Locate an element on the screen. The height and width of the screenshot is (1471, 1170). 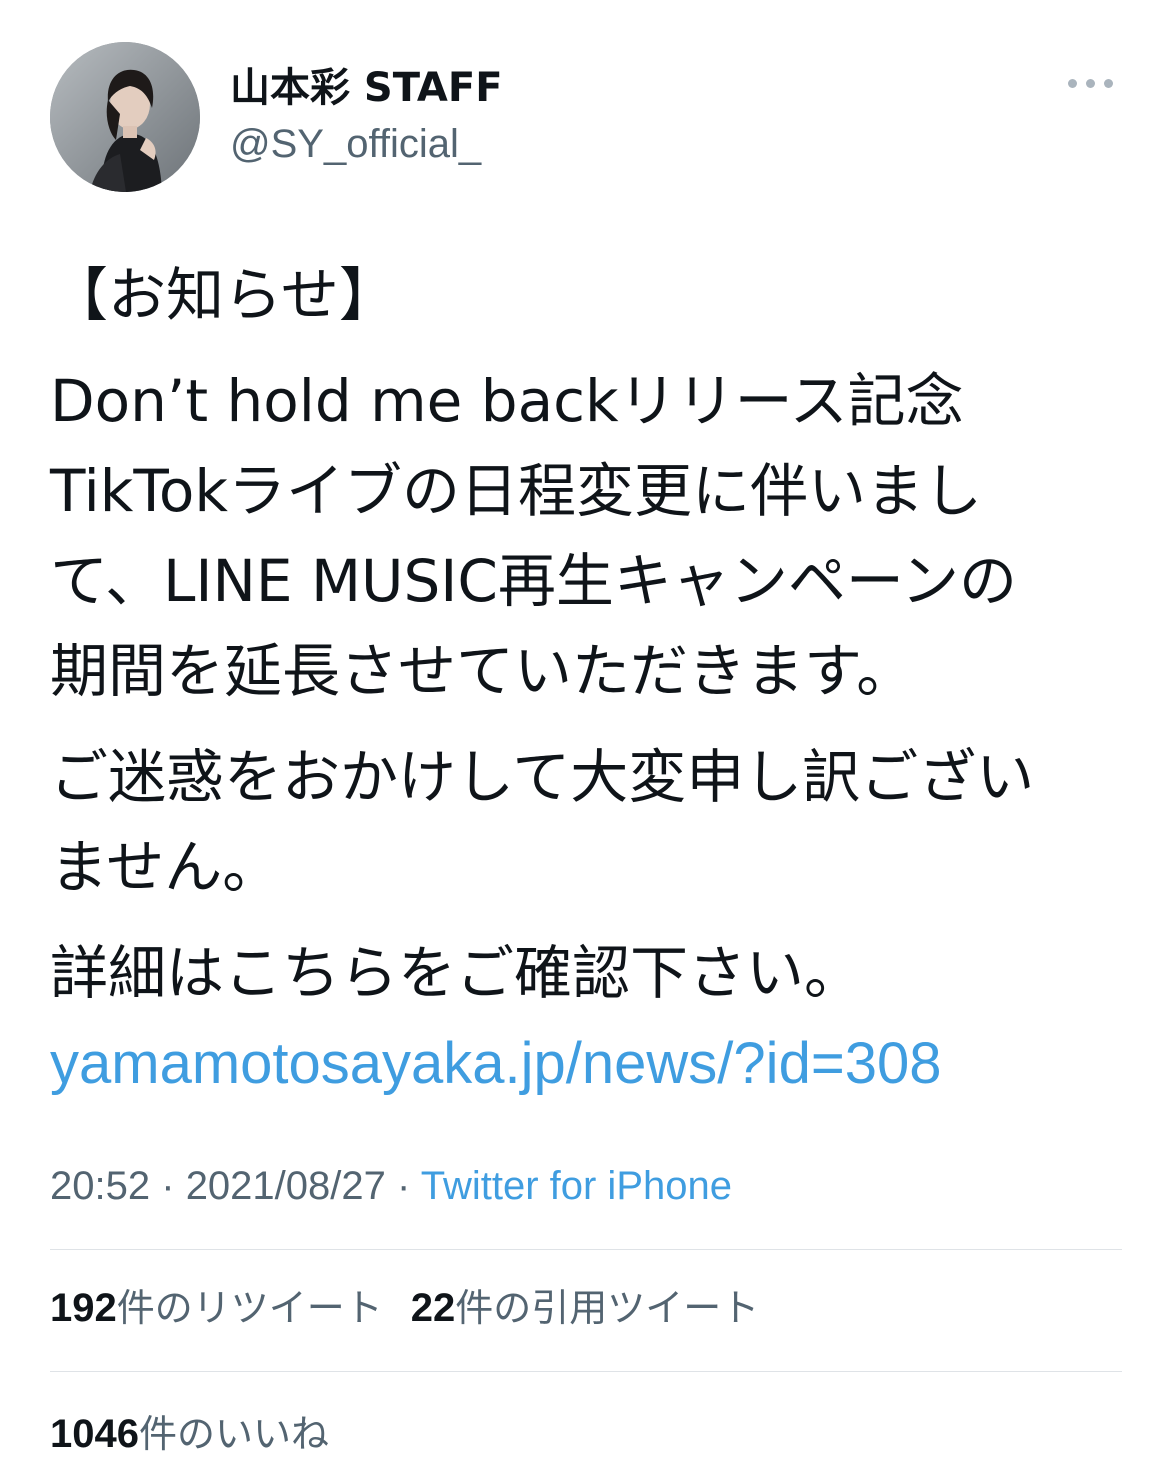
quotes-count: 22 is located at coordinates (433, 1308).